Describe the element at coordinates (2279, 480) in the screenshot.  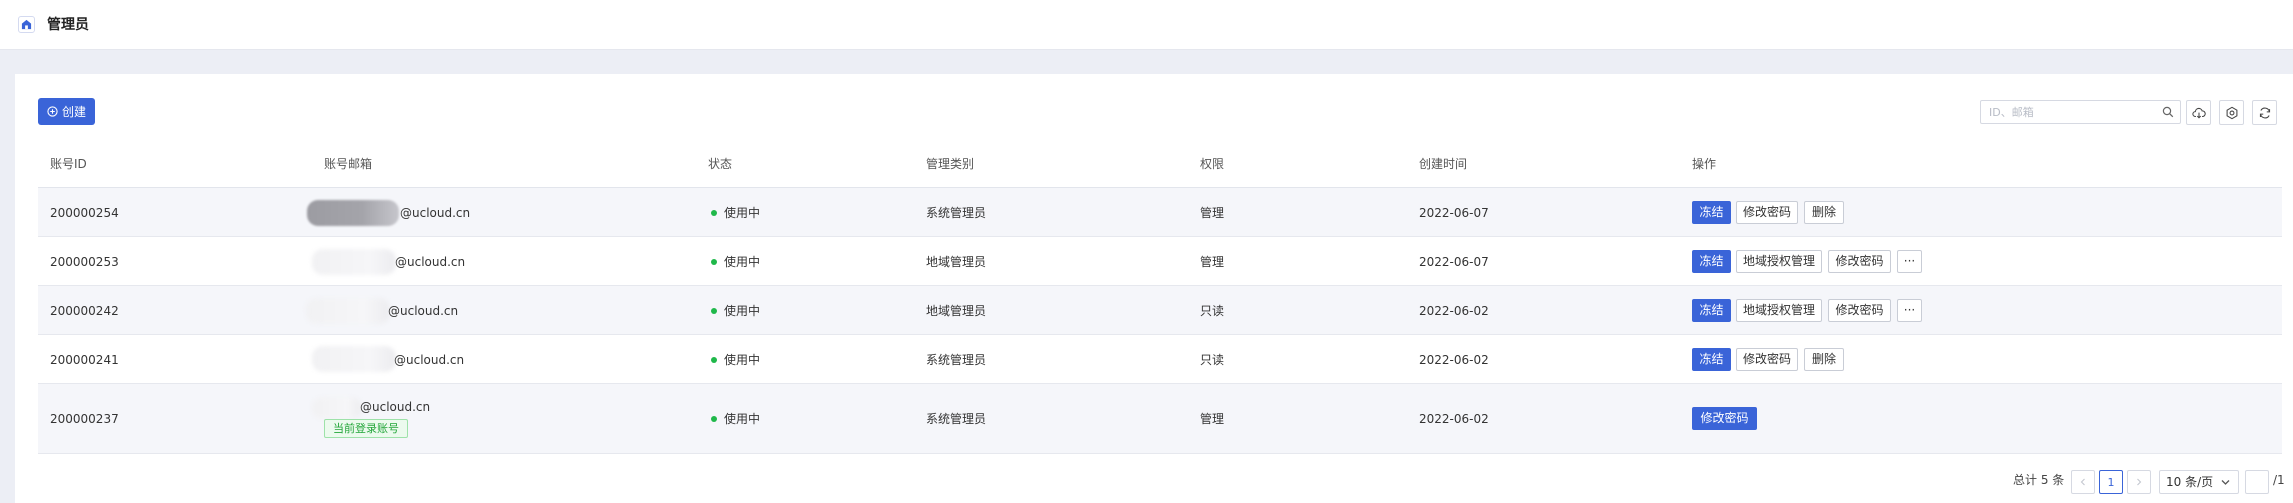
I see `page-total-label: /1` at that location.